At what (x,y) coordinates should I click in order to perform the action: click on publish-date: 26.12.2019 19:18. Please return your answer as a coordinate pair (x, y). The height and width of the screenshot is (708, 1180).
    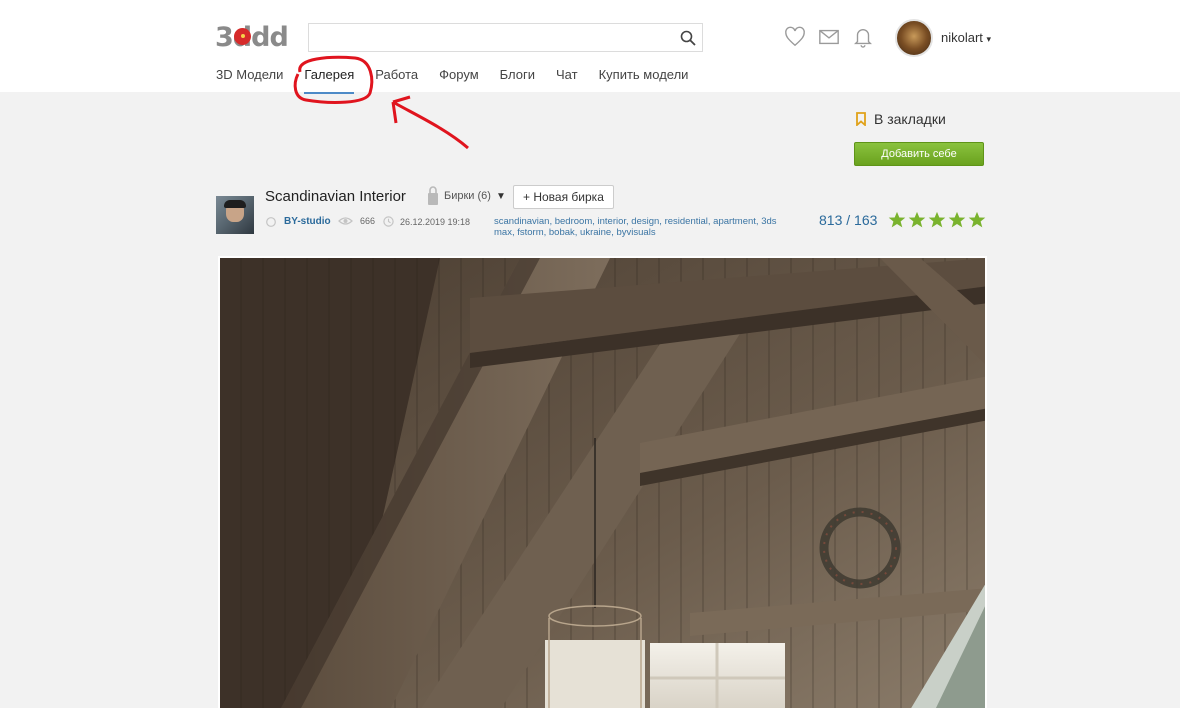
    Looking at the image, I should click on (435, 221).